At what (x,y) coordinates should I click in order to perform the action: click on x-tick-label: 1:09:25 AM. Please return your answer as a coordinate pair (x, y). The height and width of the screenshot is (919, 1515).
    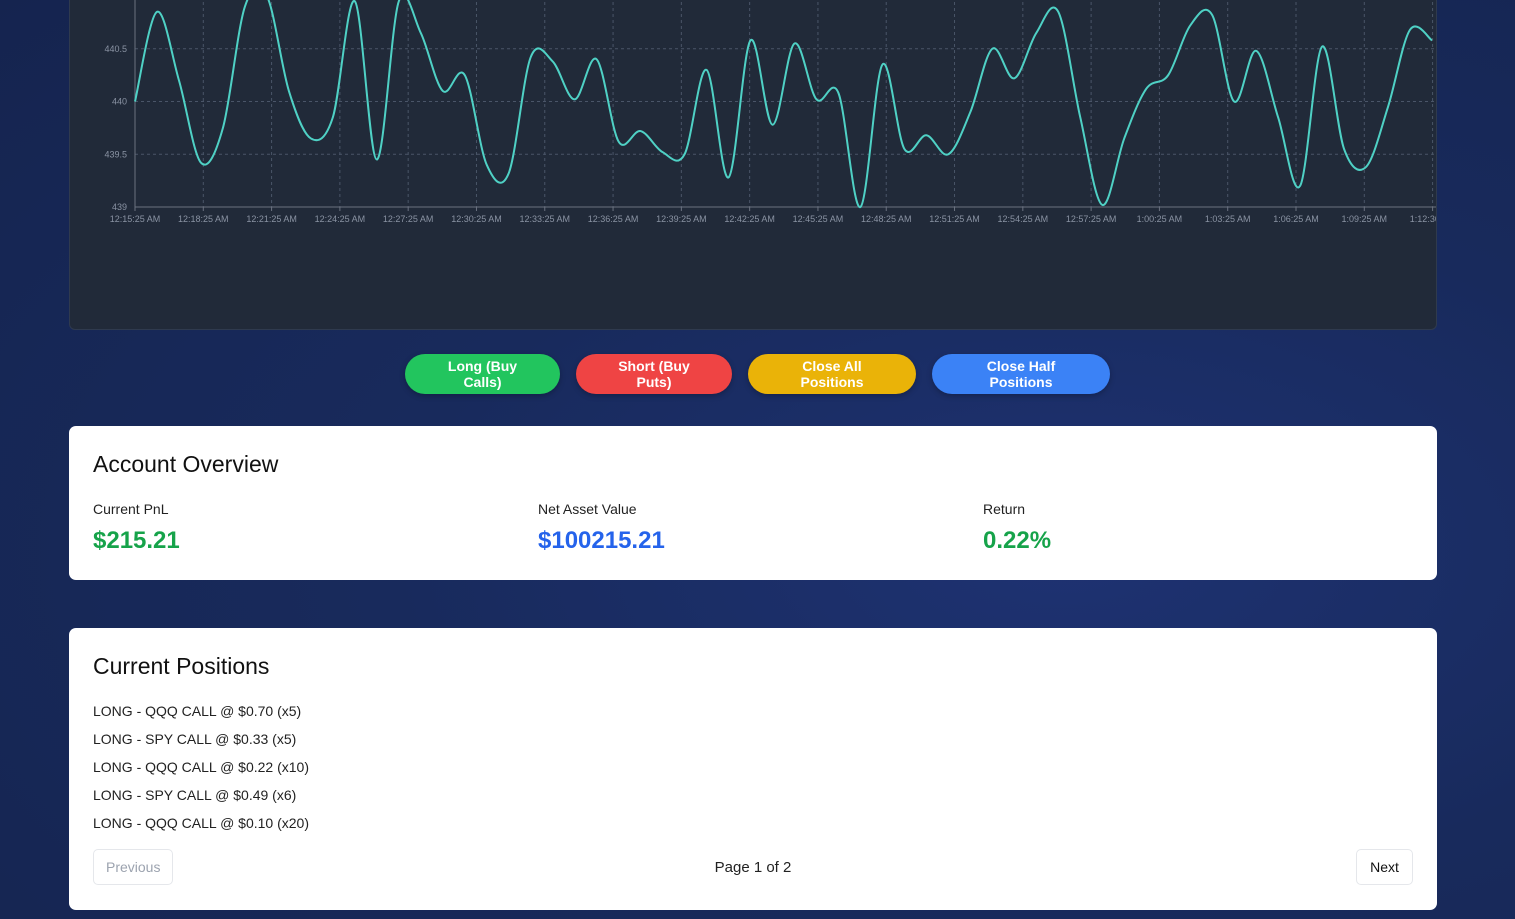
    Looking at the image, I should click on (1365, 219).